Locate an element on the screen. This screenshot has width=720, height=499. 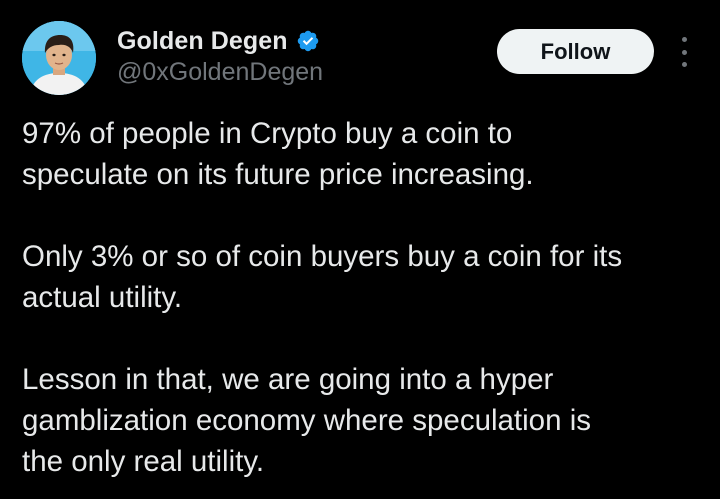
avatar is located at coordinates (59, 58).